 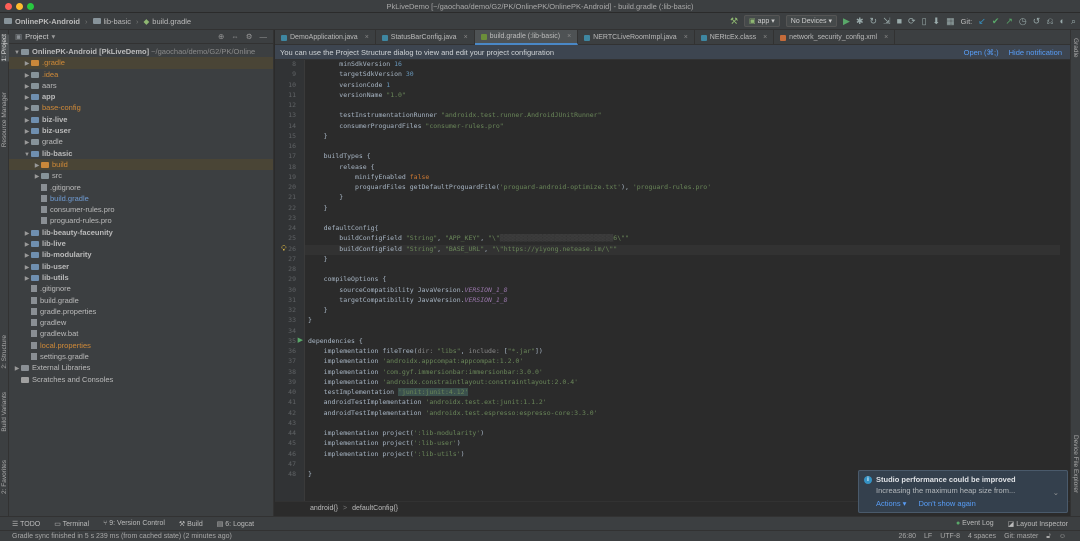 I want to click on tree-item: ▶ lib-beauty-faceunity, so click(x=141, y=232).